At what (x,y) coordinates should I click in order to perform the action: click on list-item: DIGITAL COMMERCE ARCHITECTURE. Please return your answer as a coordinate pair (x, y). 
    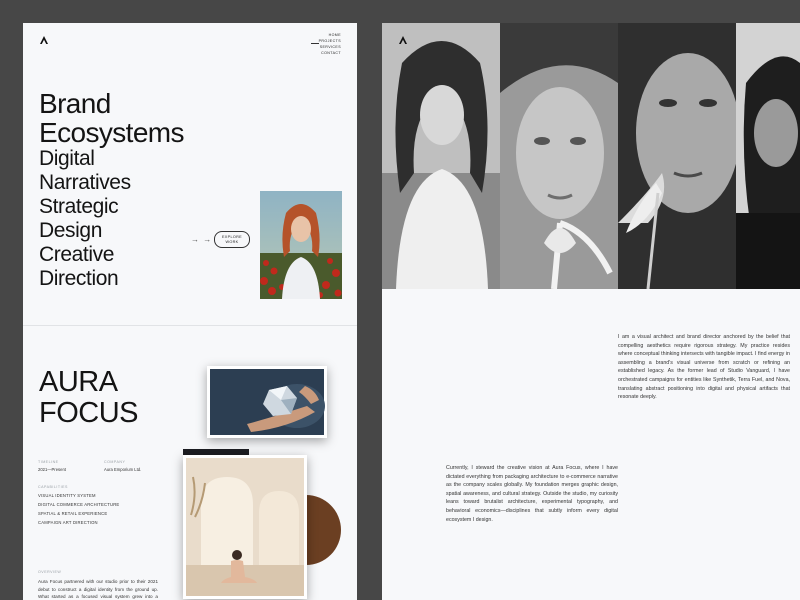
    Looking at the image, I should click on (79, 504).